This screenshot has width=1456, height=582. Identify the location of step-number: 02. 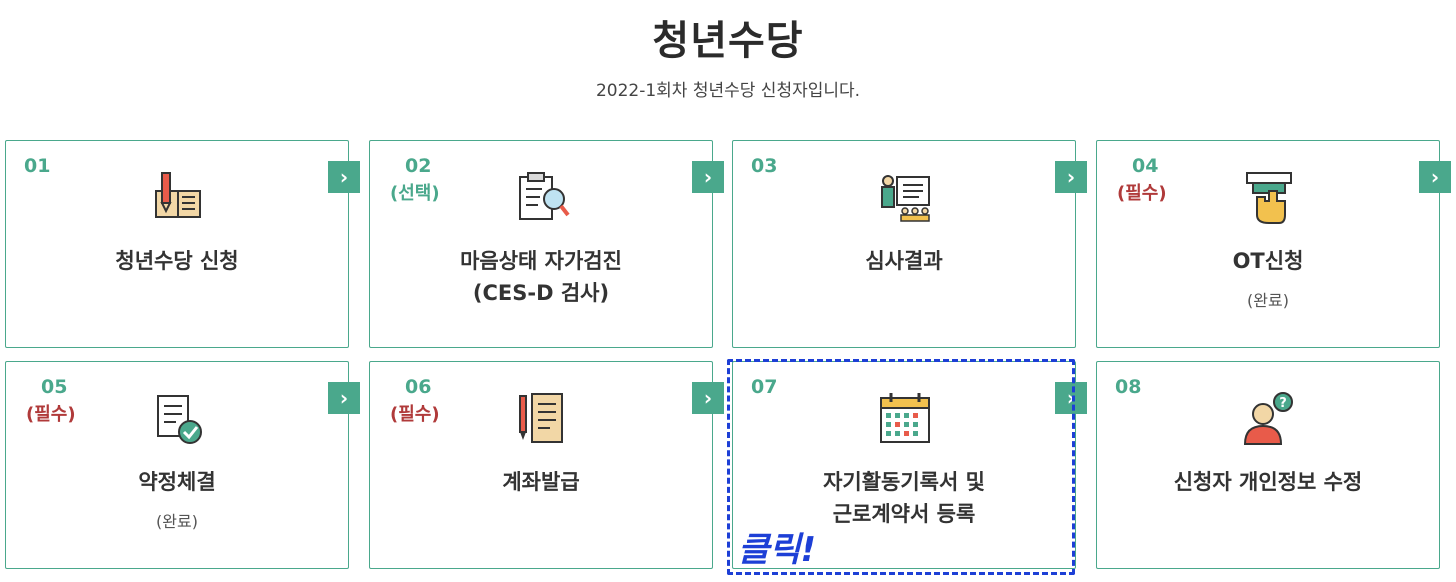
(418, 166).